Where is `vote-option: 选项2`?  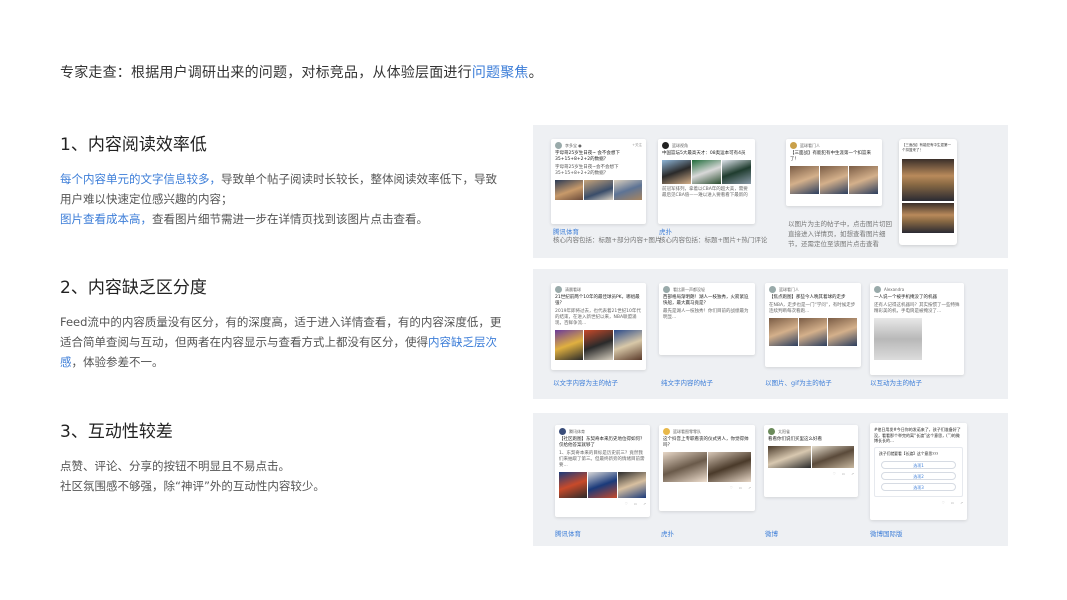
vote-option: 选项2 is located at coordinates (918, 475).